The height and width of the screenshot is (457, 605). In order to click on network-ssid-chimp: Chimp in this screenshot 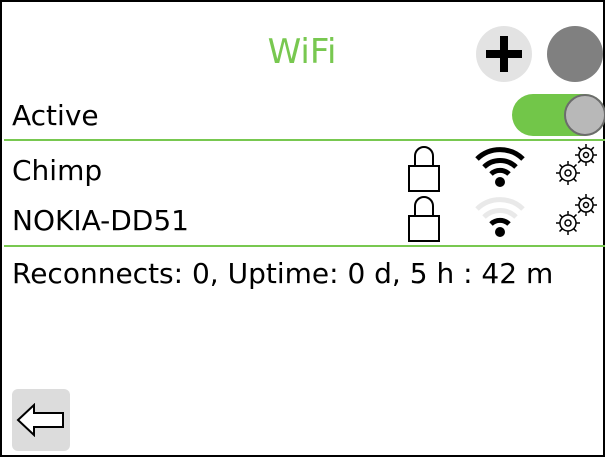, I will do `click(57, 171)`.